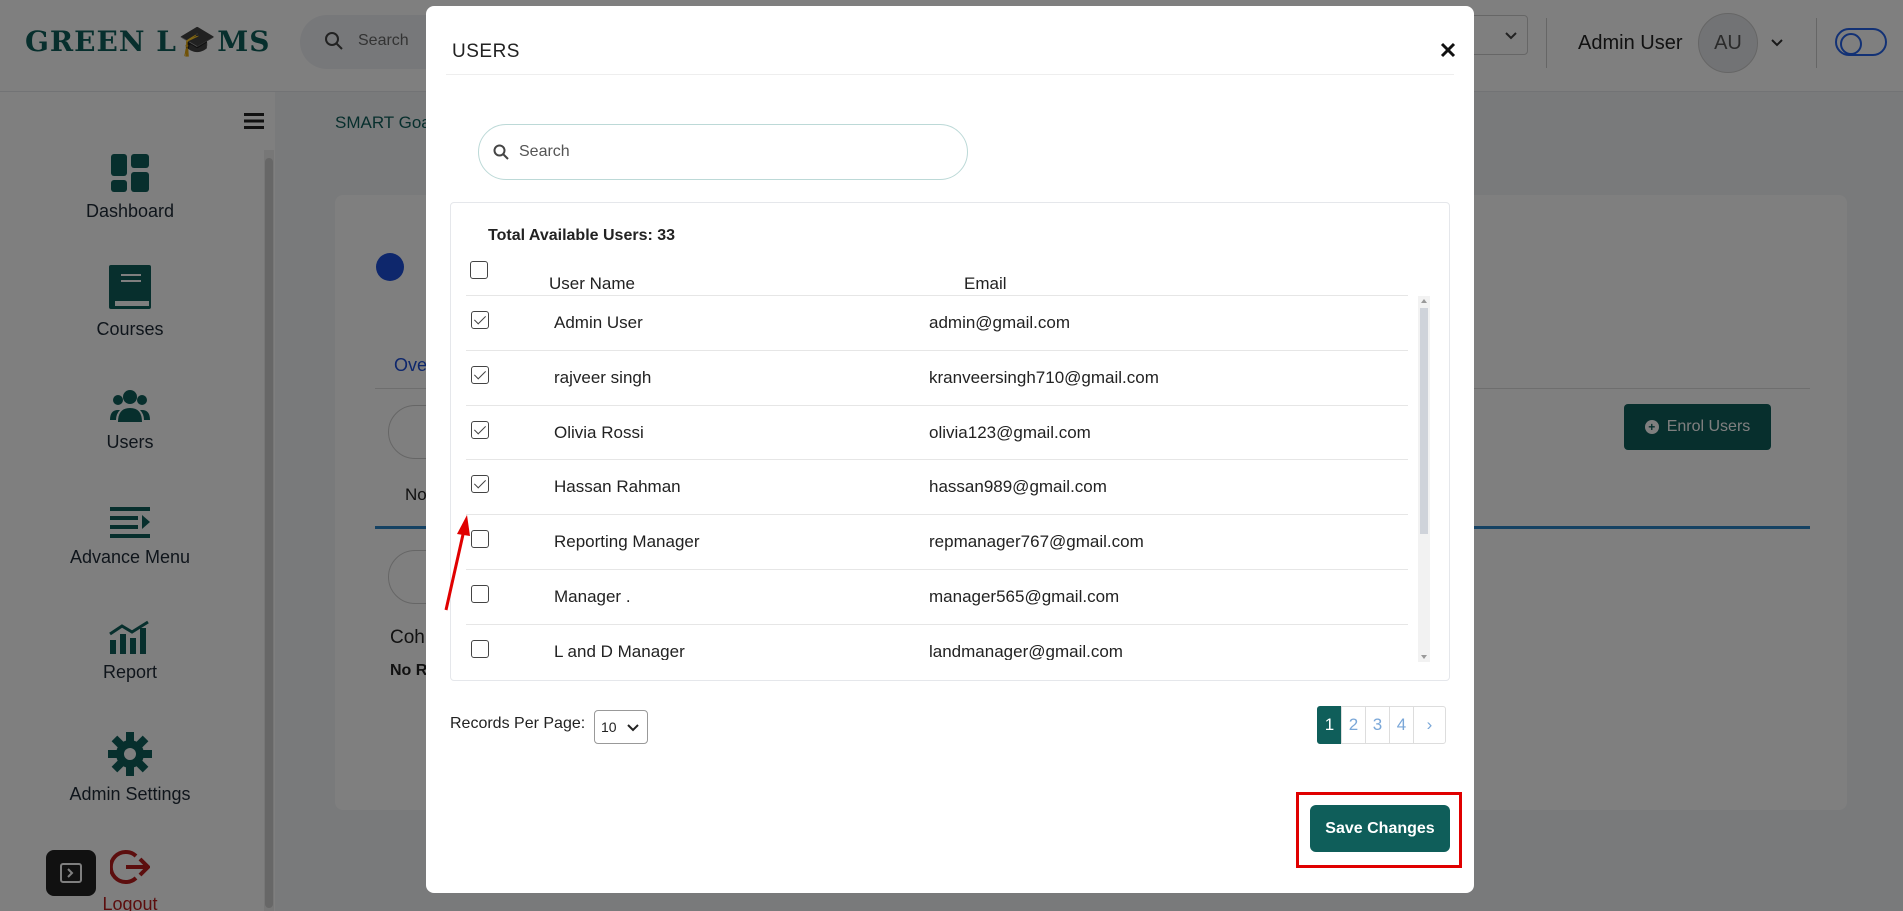 The image size is (1903, 911). I want to click on user-email-cell: kranveersingh710@gmail.com, so click(1044, 377).